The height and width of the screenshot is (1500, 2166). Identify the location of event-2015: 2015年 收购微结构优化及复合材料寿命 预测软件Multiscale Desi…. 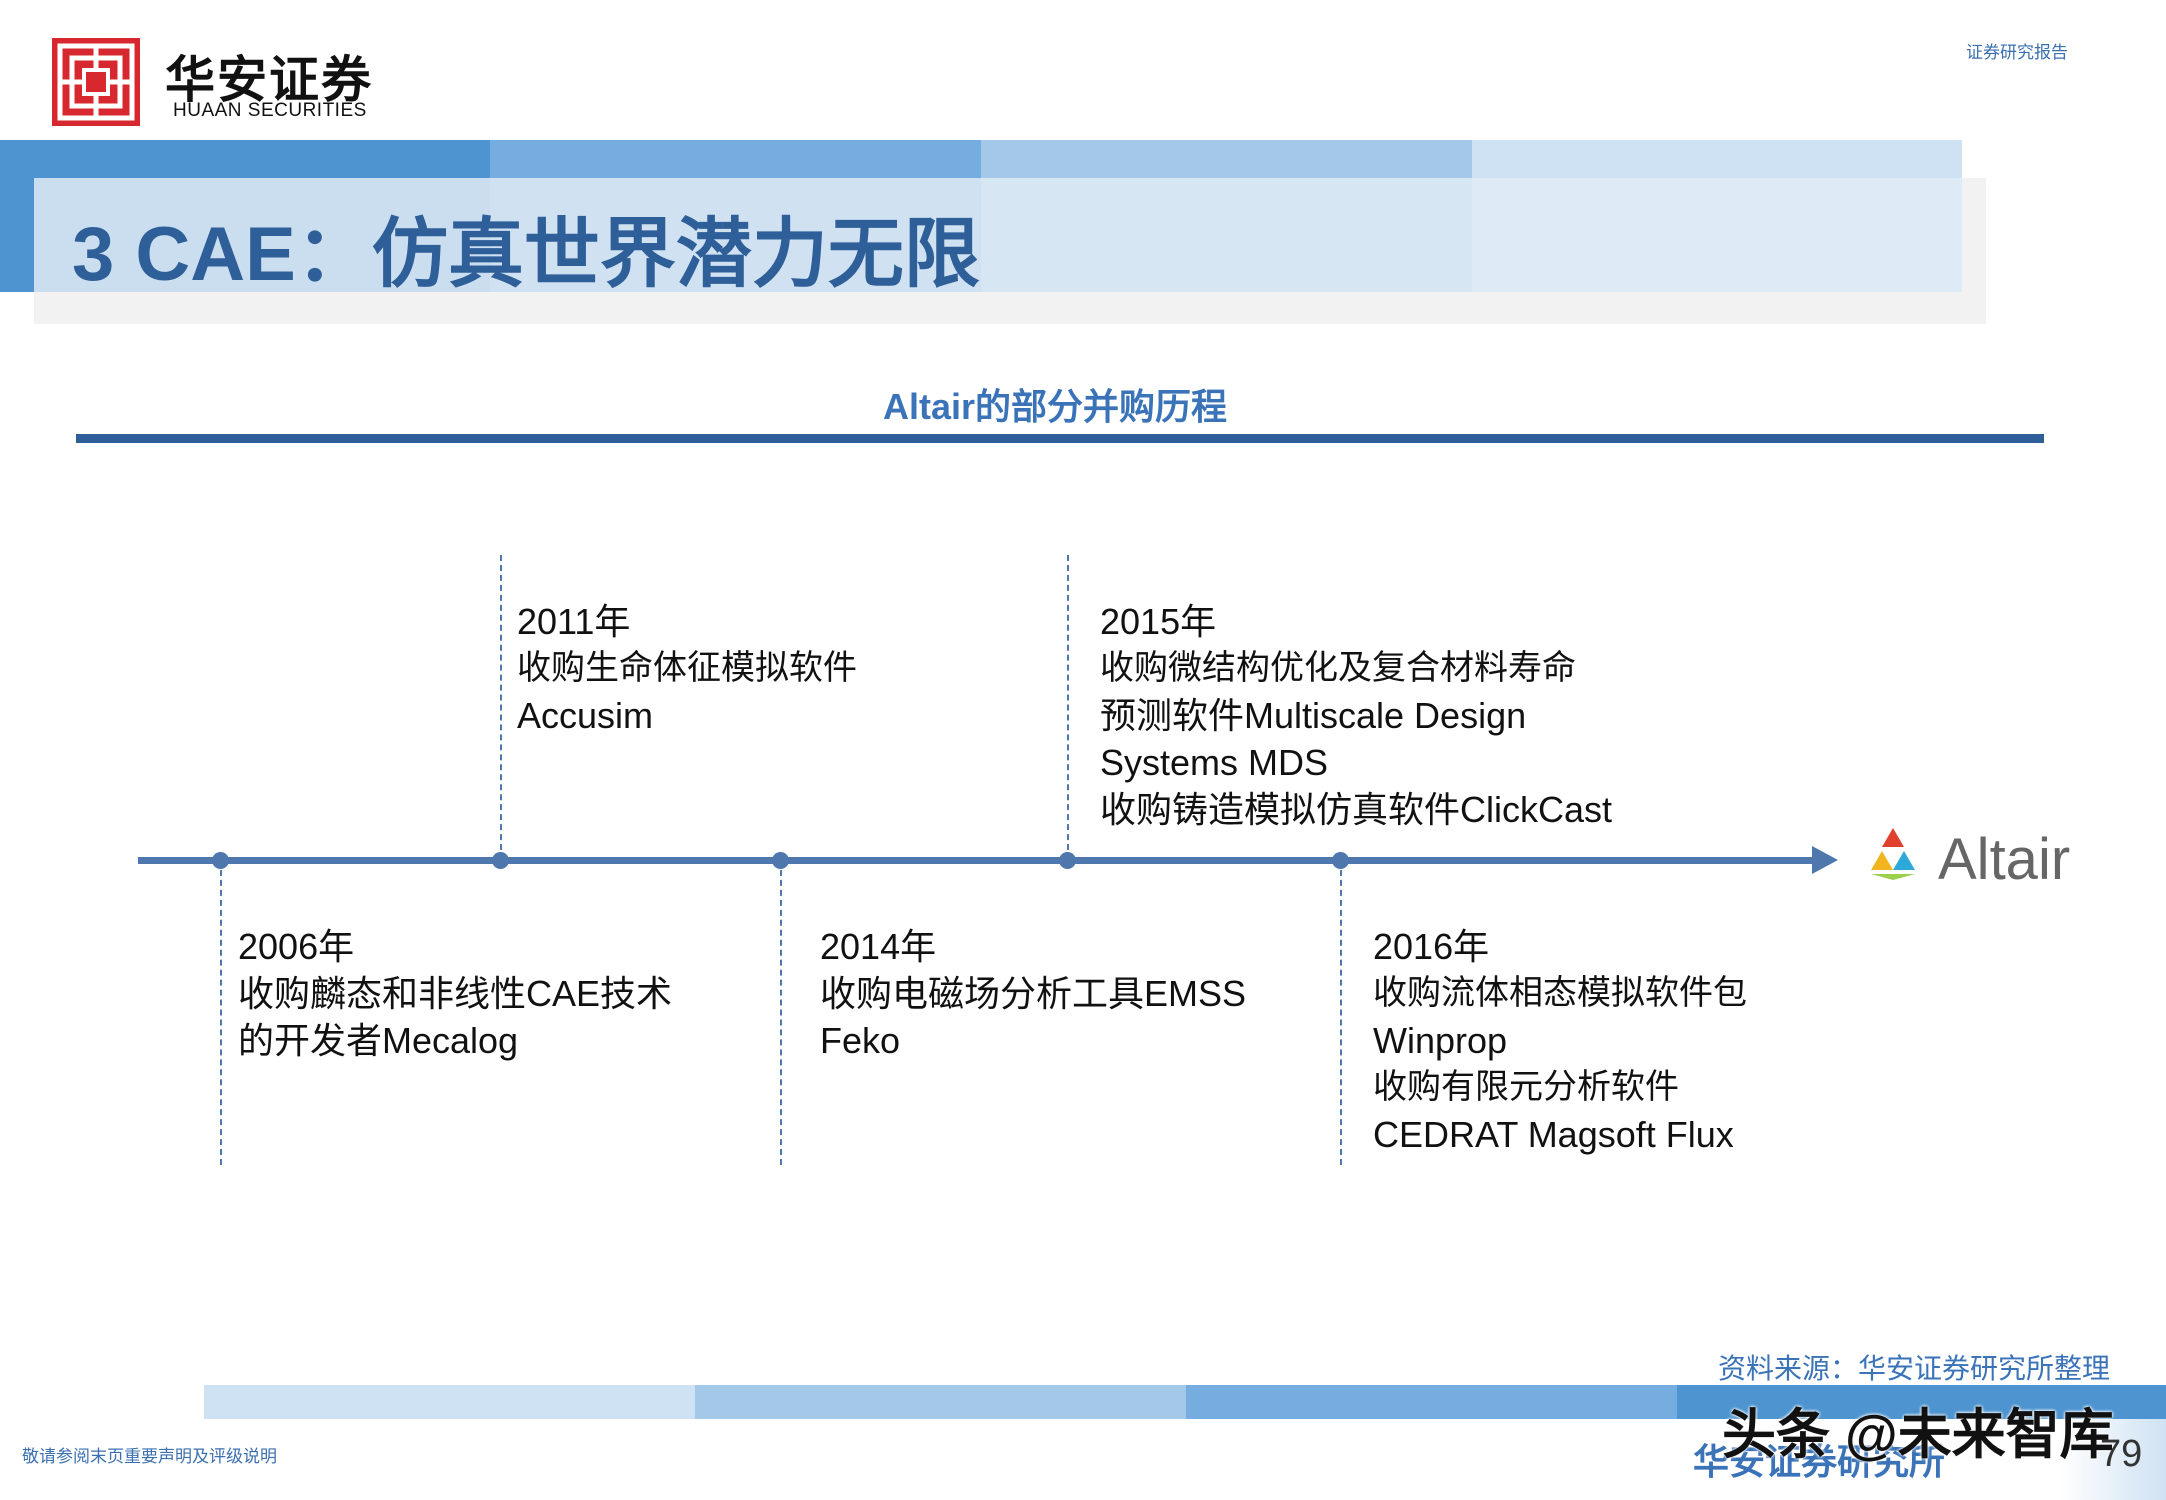
(1356, 715).